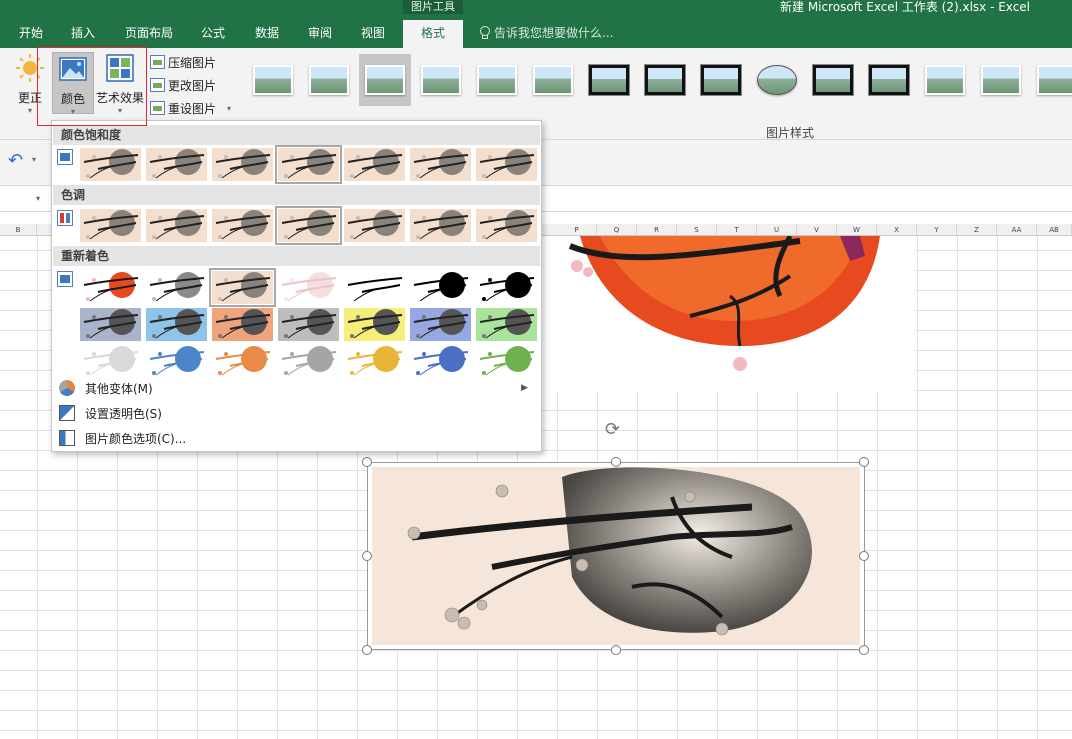  I want to click on chevron-down-icon: ▾, so click(34, 159).